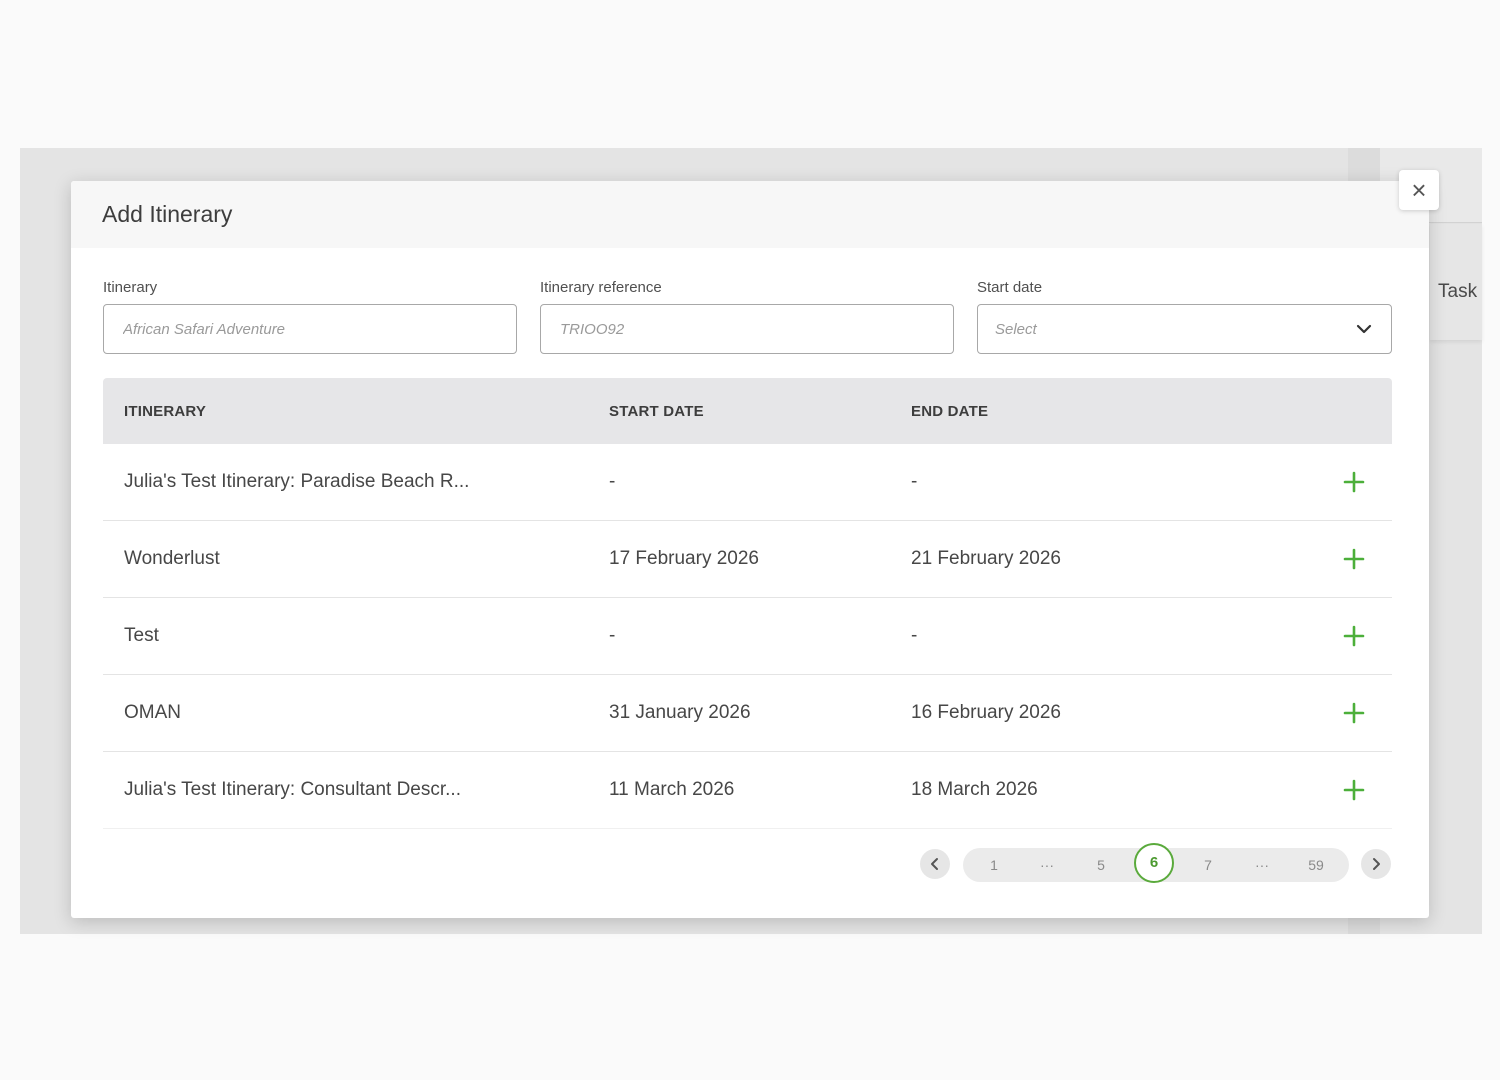 The width and height of the screenshot is (1500, 1080). What do you see at coordinates (986, 558) in the screenshot?
I see `end-date-cell: 21 February 2026` at bounding box center [986, 558].